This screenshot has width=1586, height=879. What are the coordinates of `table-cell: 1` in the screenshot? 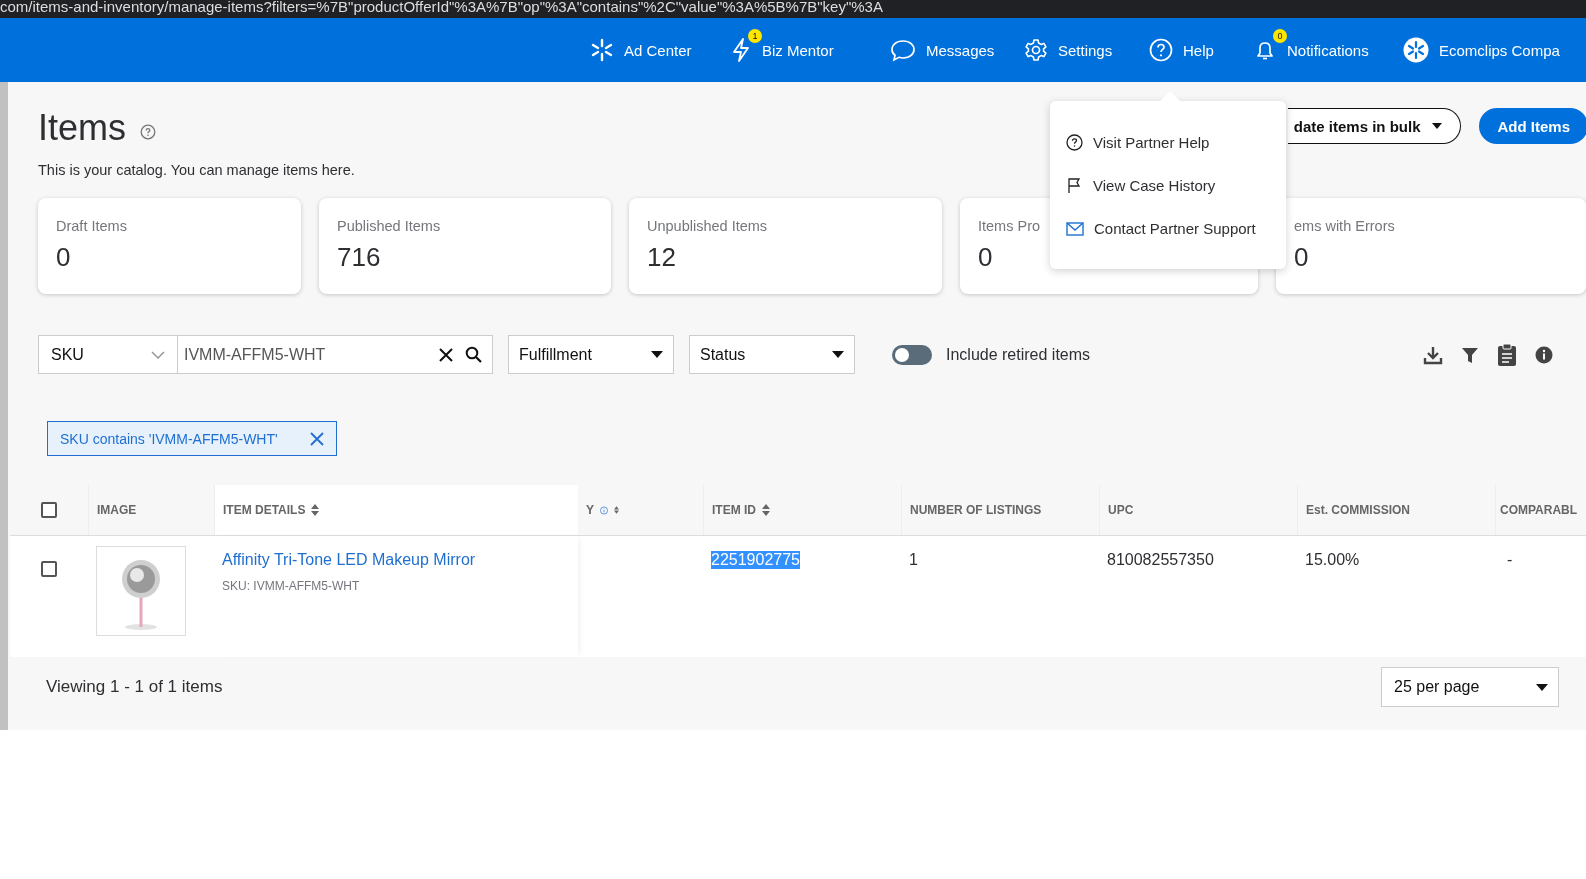 It's located at (913, 560).